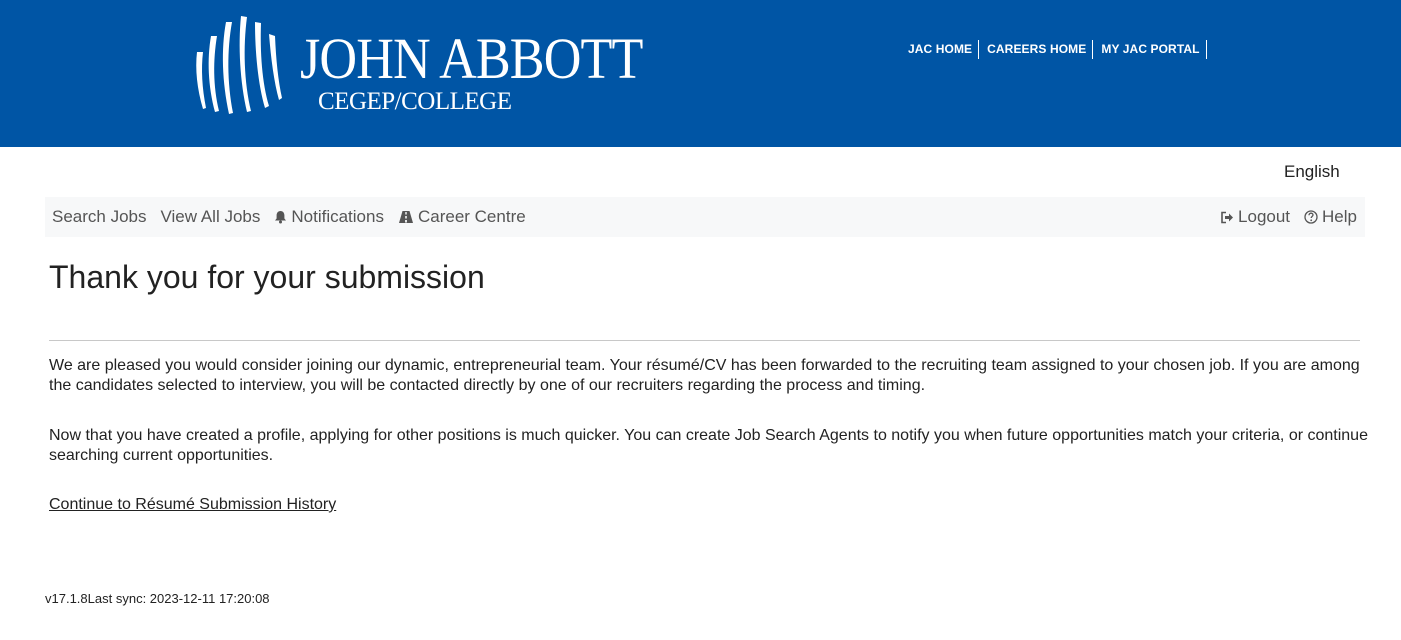 Image resolution: width=1401 pixels, height=640 pixels. I want to click on college-logo-icon, so click(239, 65).